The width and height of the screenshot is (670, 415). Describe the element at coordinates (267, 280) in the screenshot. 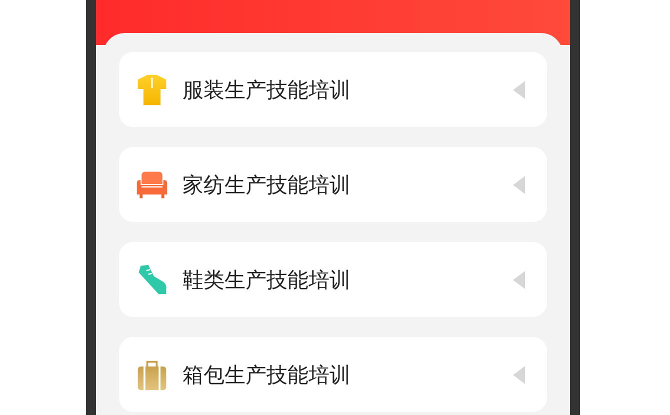

I see `category-label: 鞋类生产技能培训` at that location.